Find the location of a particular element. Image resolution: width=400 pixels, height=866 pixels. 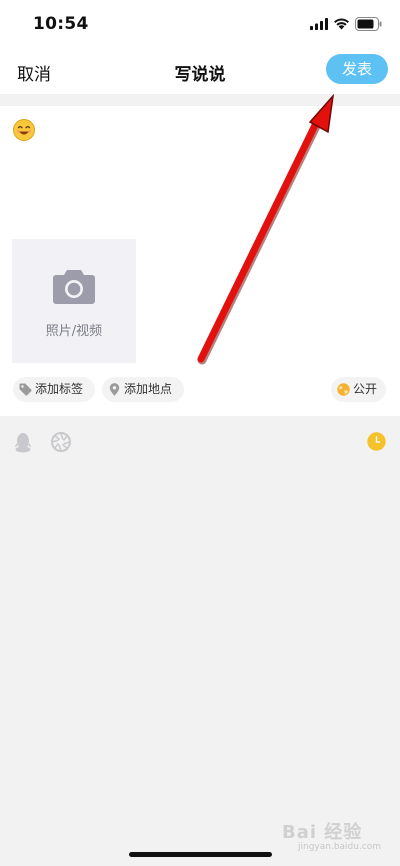

tag-icon is located at coordinates (25, 389).